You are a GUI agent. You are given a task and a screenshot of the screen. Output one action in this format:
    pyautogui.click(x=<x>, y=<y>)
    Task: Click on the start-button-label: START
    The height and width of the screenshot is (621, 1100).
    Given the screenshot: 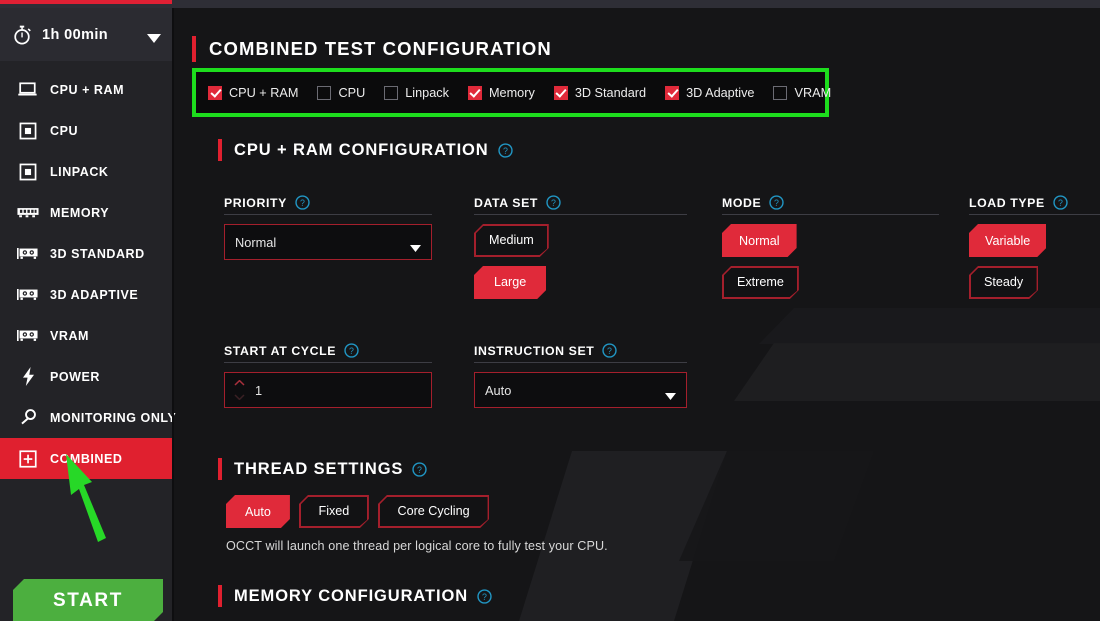 What is the action you would take?
    pyautogui.click(x=88, y=600)
    